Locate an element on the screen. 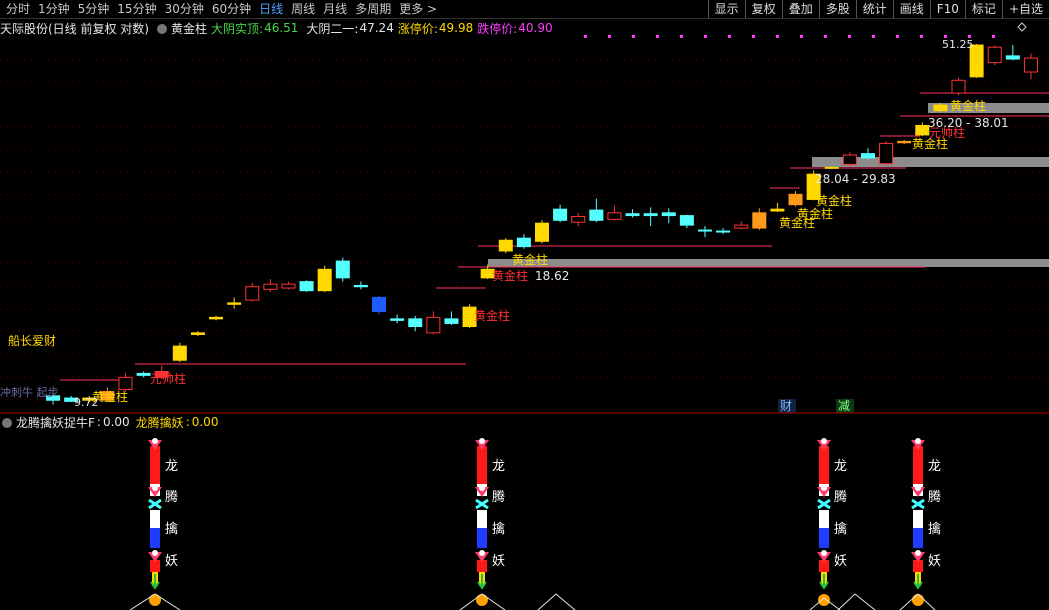 The height and width of the screenshot is (610, 1049). indicator-char: 腾 is located at coordinates (934, 497).